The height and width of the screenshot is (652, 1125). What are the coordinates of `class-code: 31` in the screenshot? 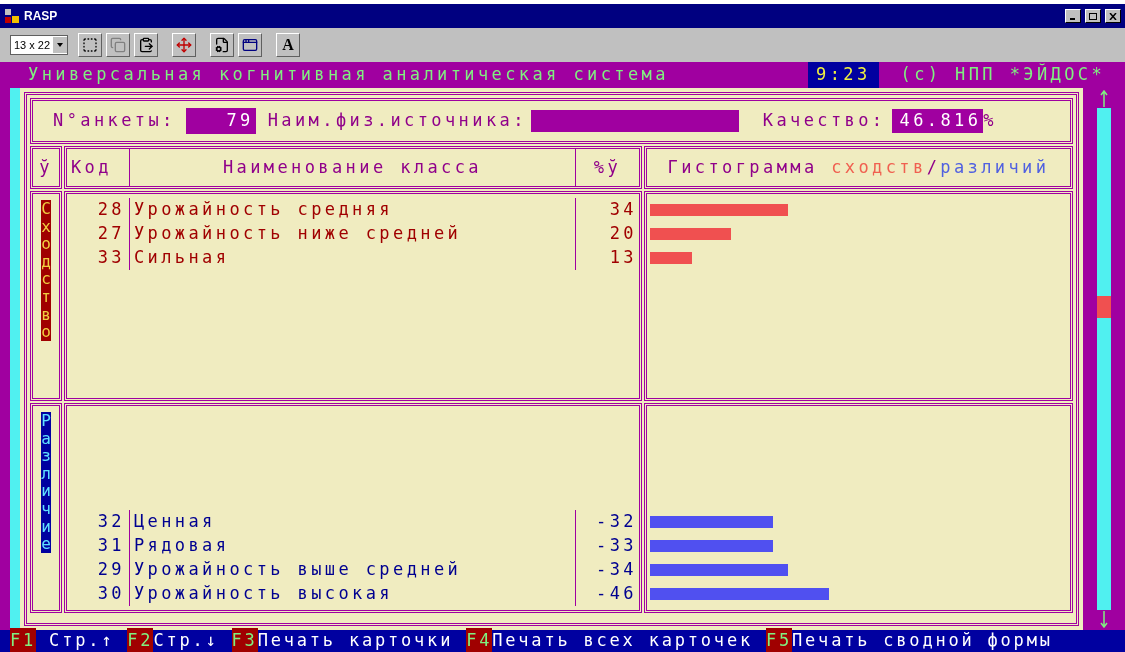 It's located at (111, 546).